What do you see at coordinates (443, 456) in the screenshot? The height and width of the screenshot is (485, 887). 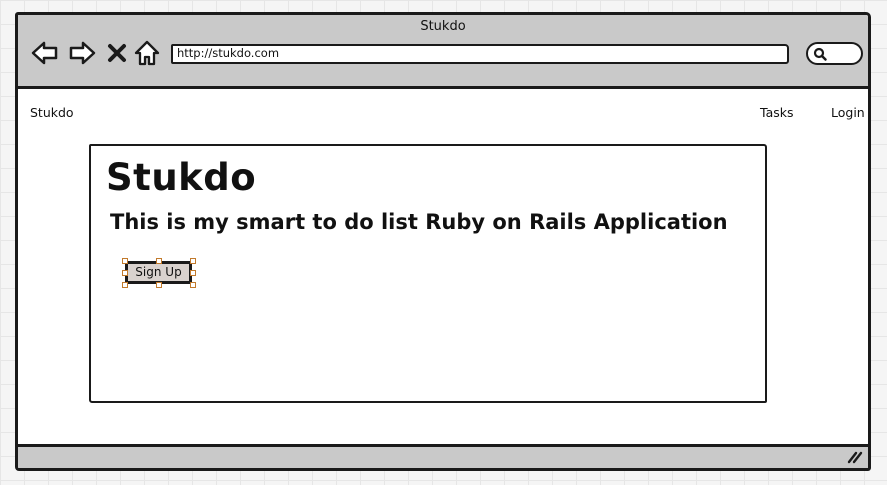 I see `status-bar` at bounding box center [443, 456].